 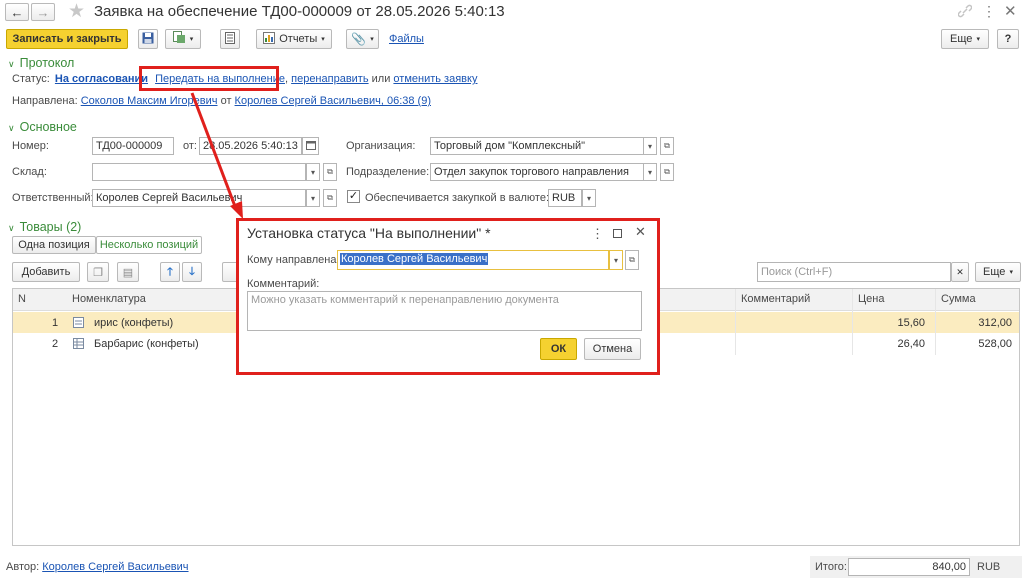 I want to click on dialog-close-icon: ✕, so click(x=640, y=232).